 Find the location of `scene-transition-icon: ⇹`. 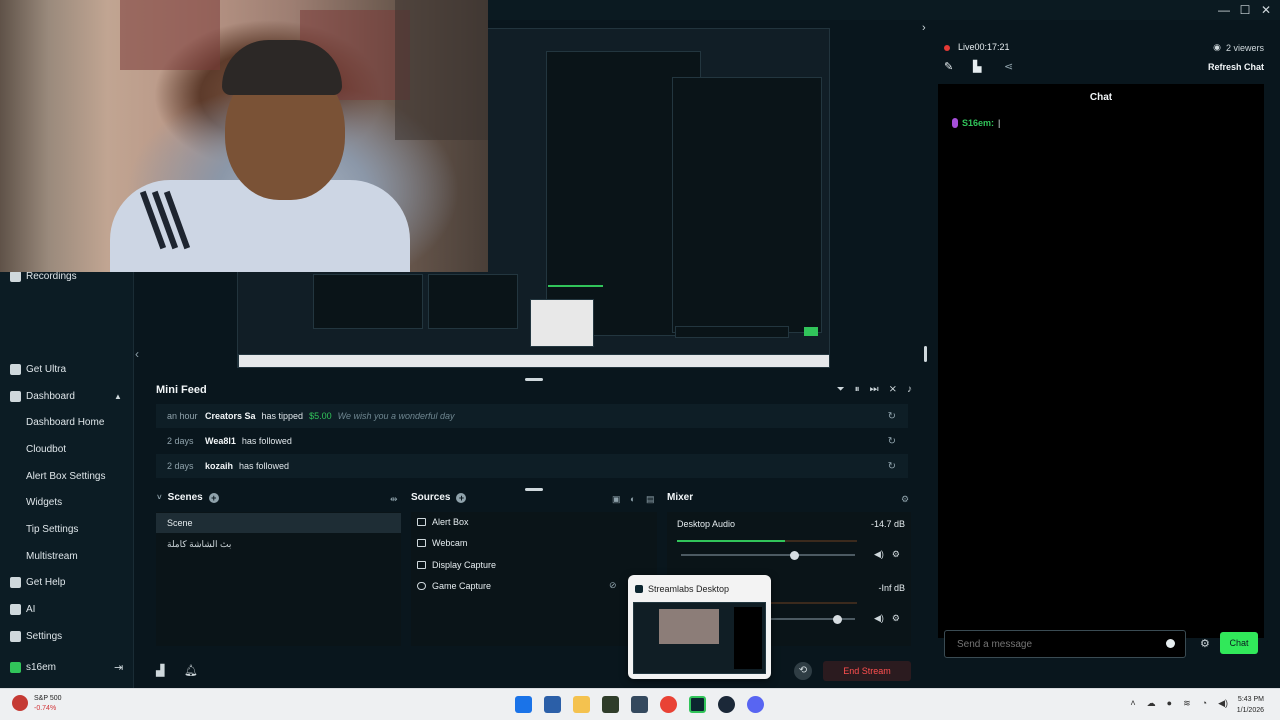

scene-transition-icon: ⇹ is located at coordinates (394, 499).